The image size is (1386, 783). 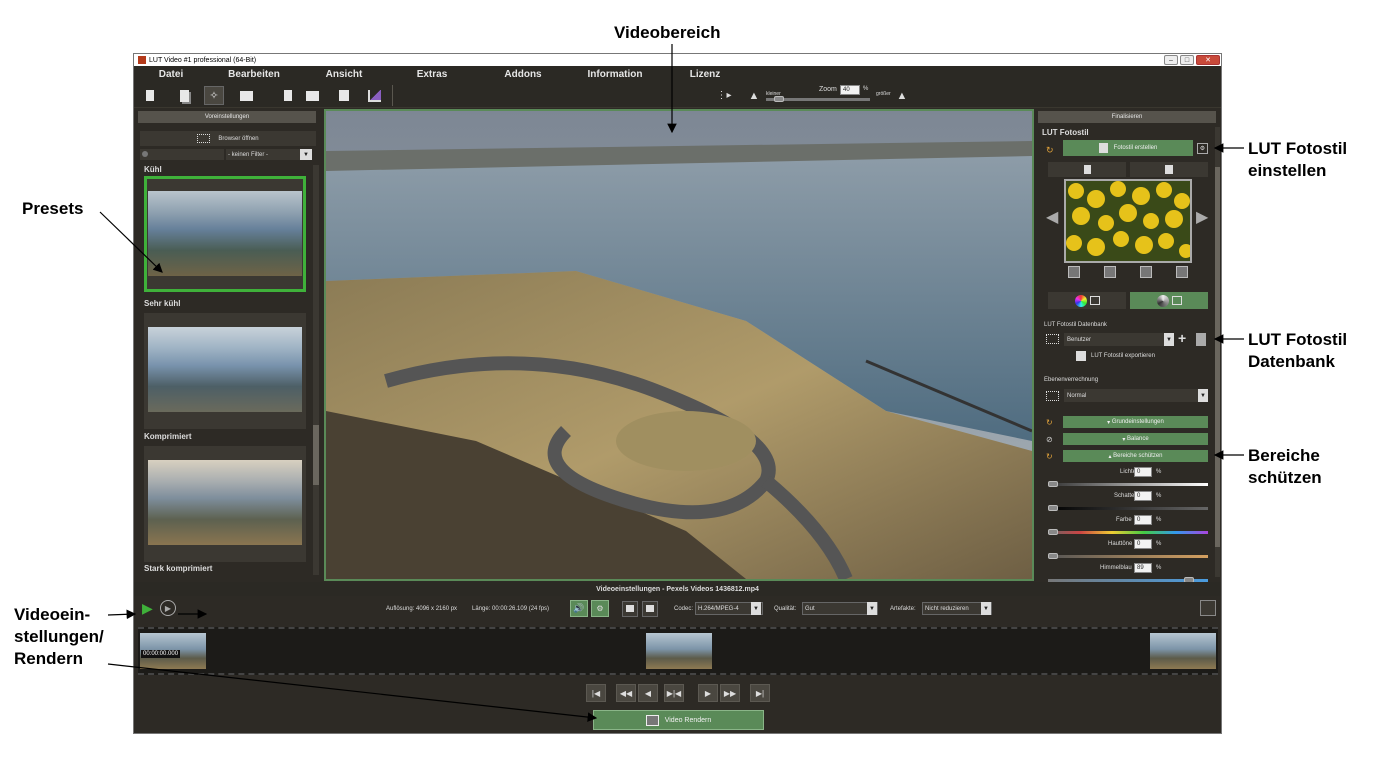 I want to click on schatten-track, so click(x=1128, y=508).